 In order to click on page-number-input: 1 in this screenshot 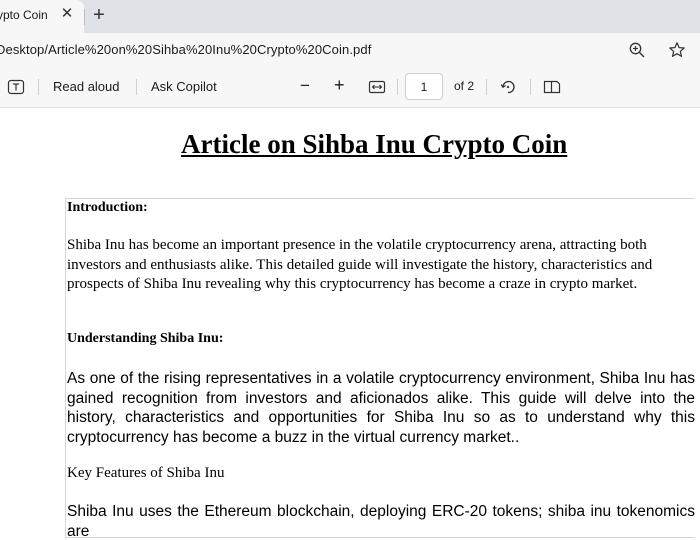, I will do `click(424, 86)`.